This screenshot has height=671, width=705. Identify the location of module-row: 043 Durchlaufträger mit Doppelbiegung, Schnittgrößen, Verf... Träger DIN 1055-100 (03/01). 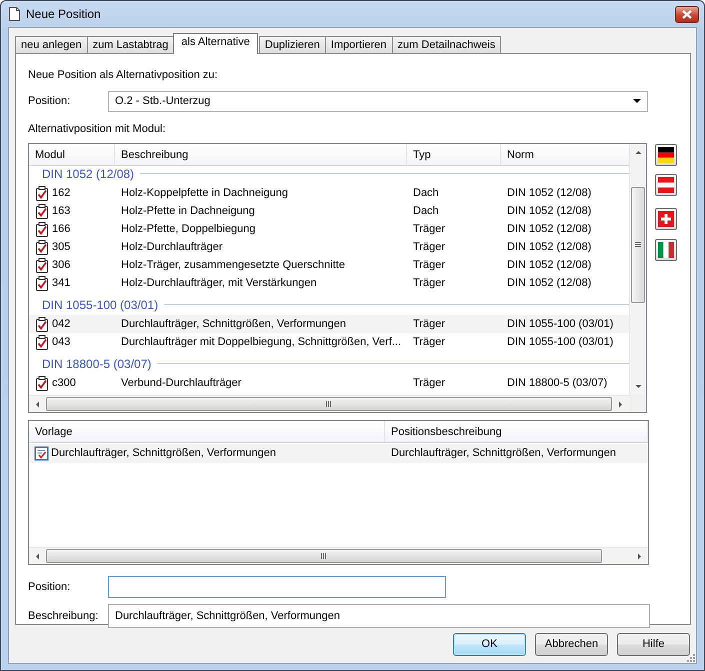
(329, 342).